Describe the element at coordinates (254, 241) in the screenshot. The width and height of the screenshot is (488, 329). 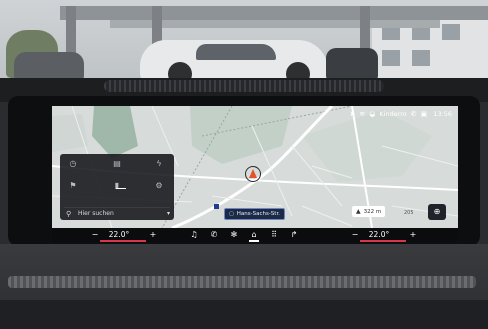
I see `active-indicator` at that location.